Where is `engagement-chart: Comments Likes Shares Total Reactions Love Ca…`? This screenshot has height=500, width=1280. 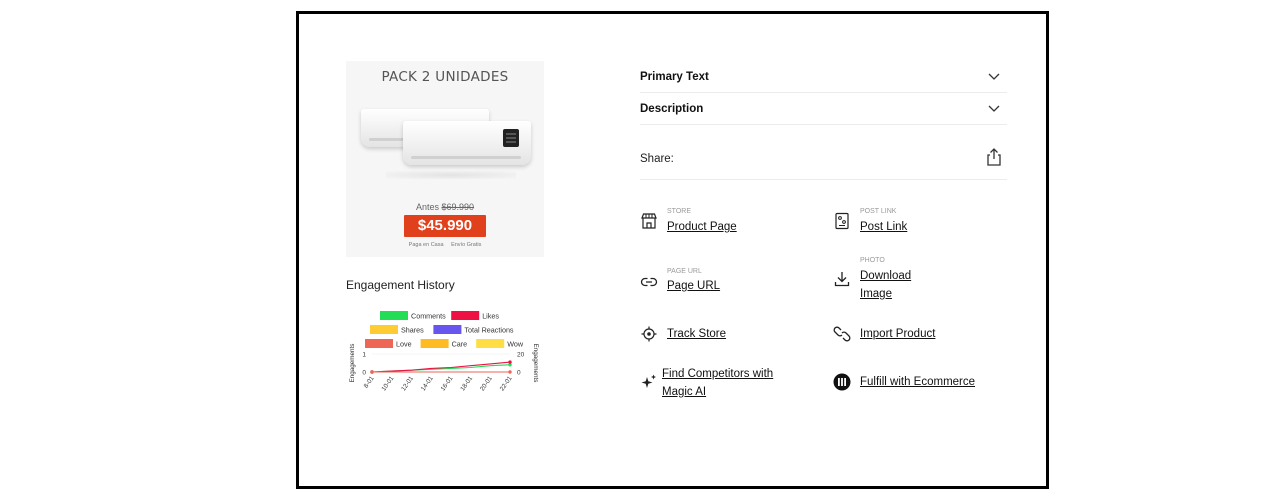 engagement-chart: Comments Likes Shares Total Reactions Love Ca… is located at coordinates (444, 352).